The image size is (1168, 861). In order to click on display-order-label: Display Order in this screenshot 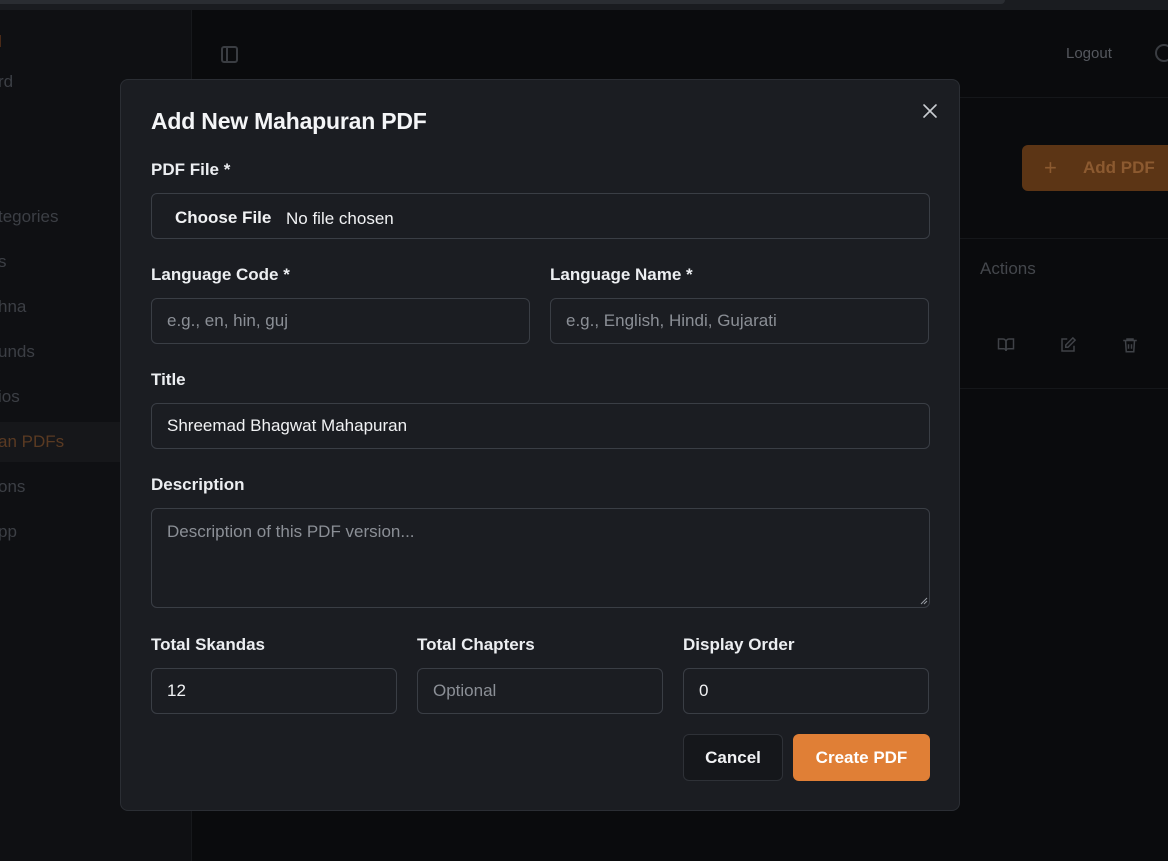, I will do `click(739, 644)`.